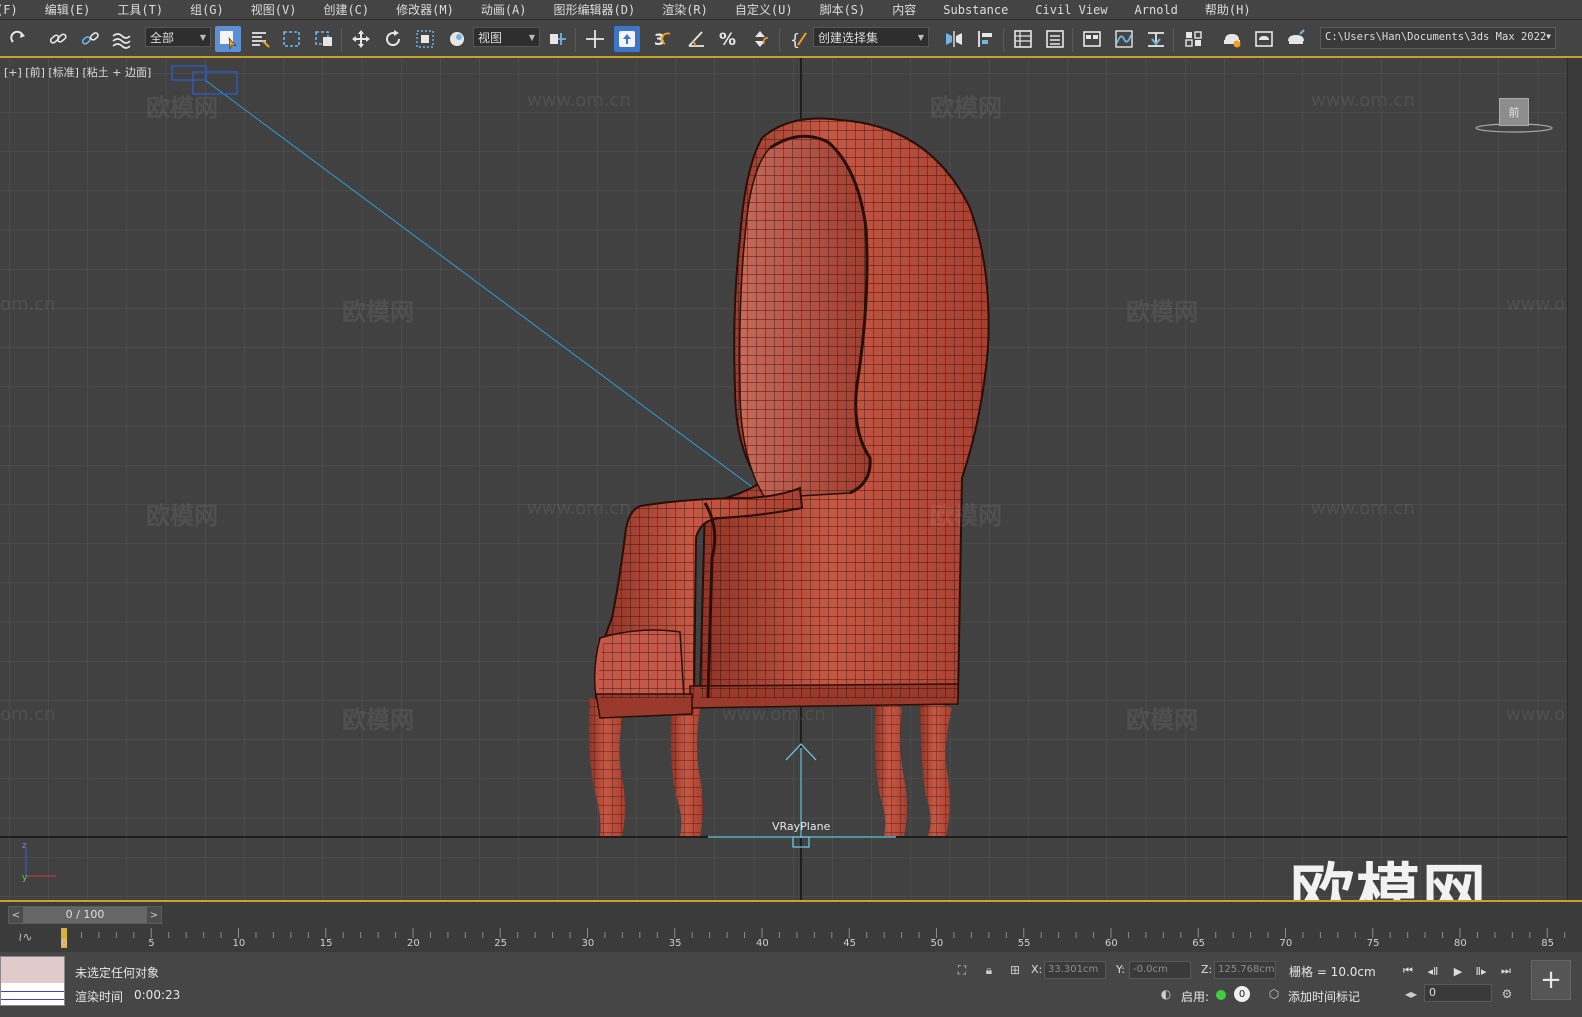 The image size is (1582, 1017). What do you see at coordinates (763, 10) in the screenshot?
I see `menu-item: 自定义(U)` at bounding box center [763, 10].